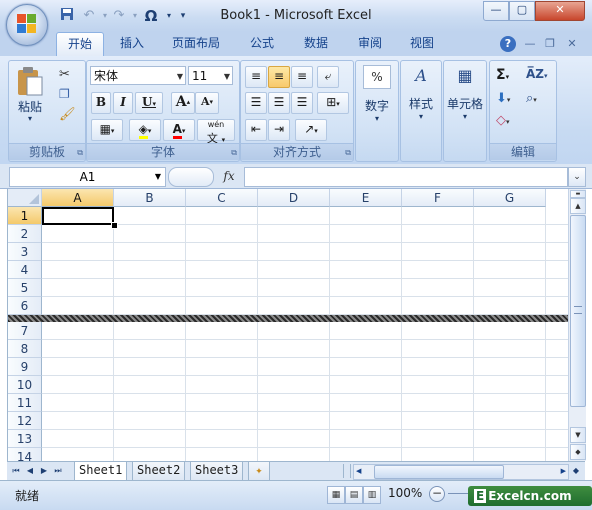 The image size is (592, 510). What do you see at coordinates (578, 206) in the screenshot?
I see `scroll-up-icon: ▲` at bounding box center [578, 206].